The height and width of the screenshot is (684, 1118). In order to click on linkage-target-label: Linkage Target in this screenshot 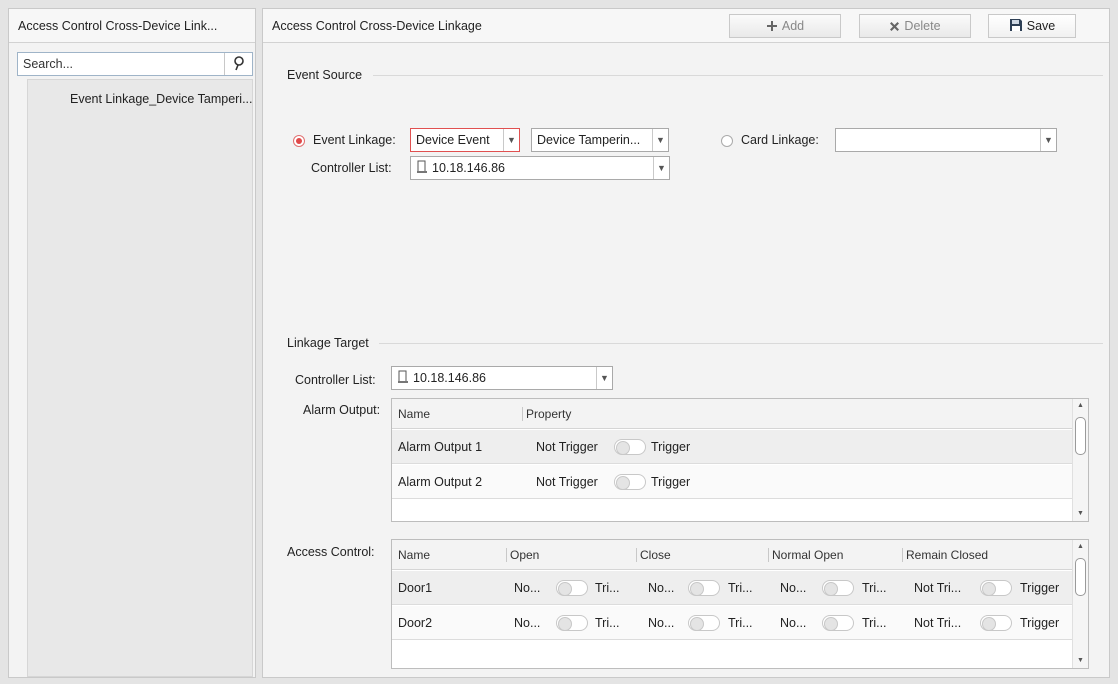, I will do `click(328, 343)`.